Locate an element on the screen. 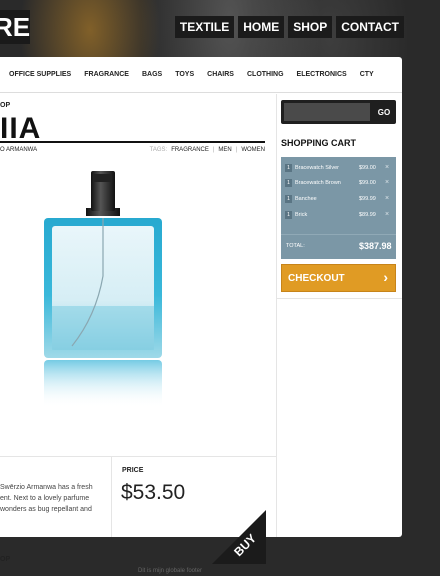 Image resolution: width=440 pixels, height=576 pixels. nav-textile: TEXTILE is located at coordinates (204, 27).